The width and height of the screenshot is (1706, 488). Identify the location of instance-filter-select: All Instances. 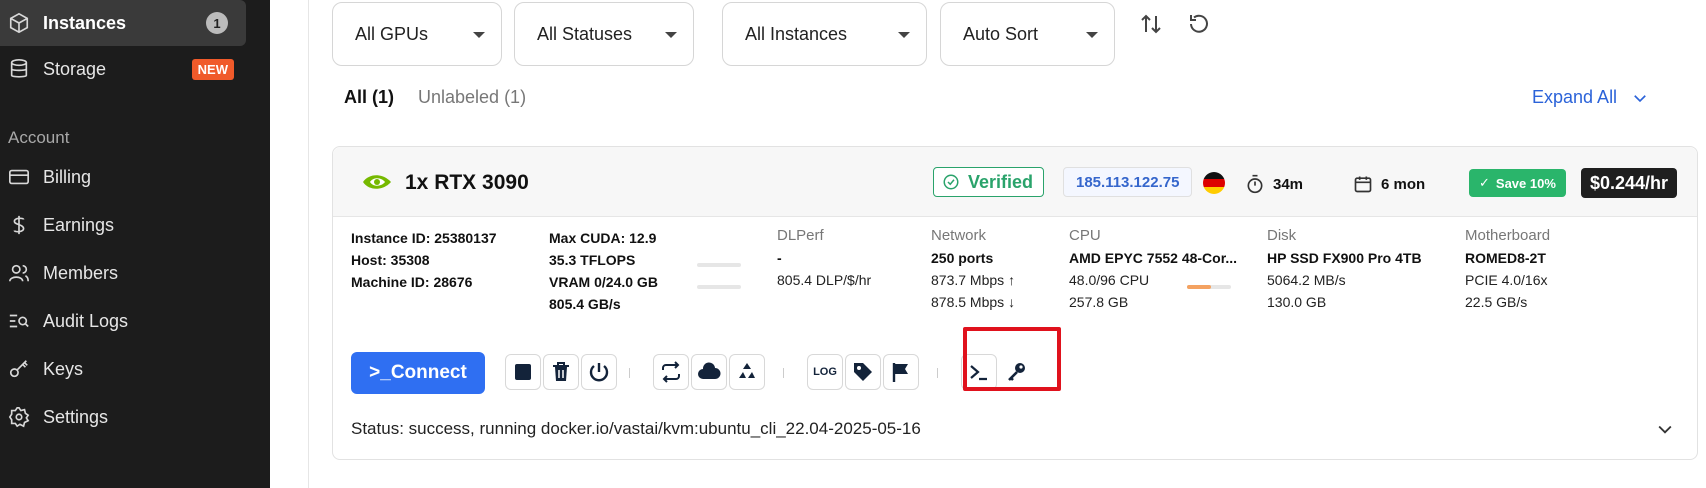
(824, 34).